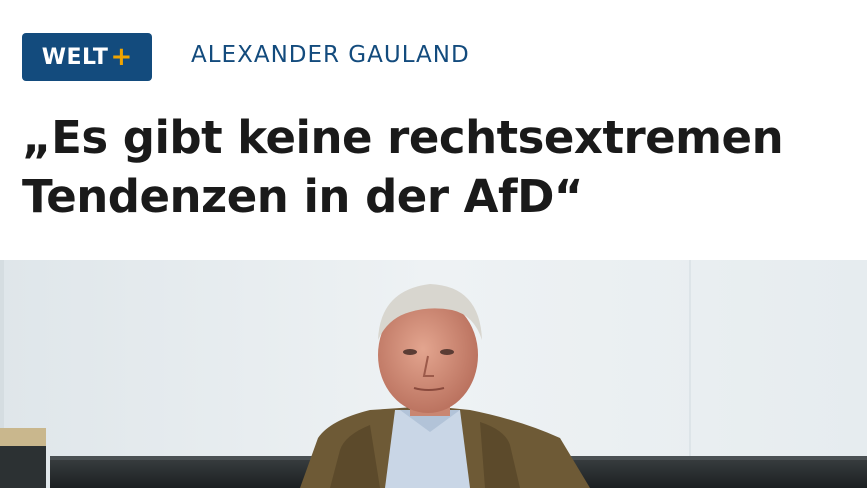 Image resolution: width=867 pixels, height=488 pixels. What do you see at coordinates (303, 196) in the screenshot?
I see `headline-line-2: Tendenzen in der AfD“` at bounding box center [303, 196].